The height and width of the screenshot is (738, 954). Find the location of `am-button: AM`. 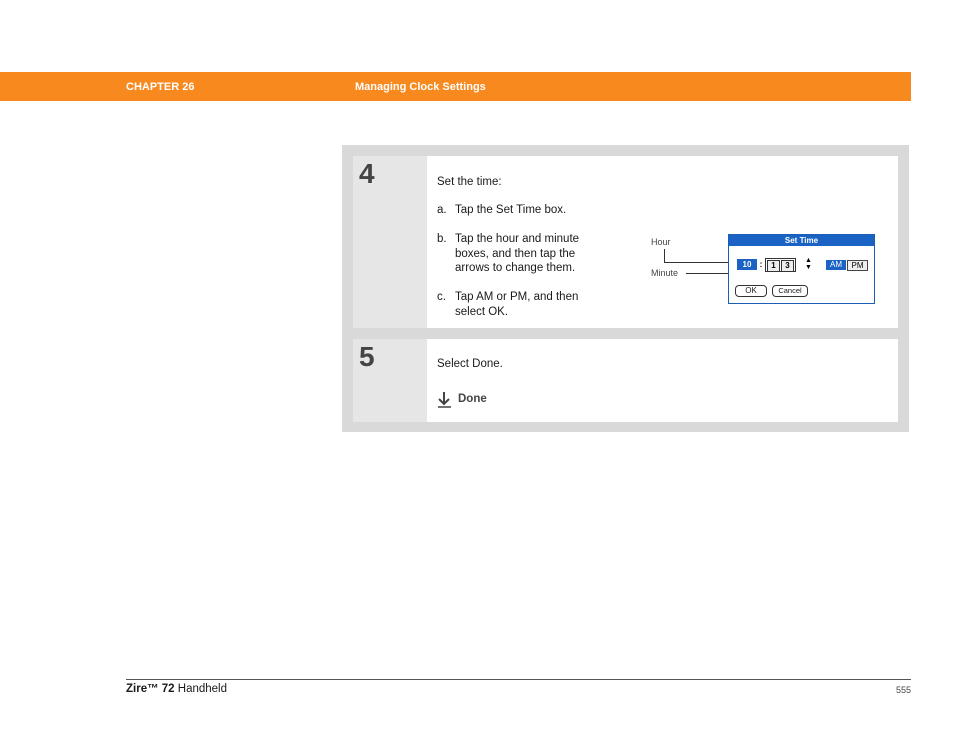

am-button: AM is located at coordinates (836, 265).